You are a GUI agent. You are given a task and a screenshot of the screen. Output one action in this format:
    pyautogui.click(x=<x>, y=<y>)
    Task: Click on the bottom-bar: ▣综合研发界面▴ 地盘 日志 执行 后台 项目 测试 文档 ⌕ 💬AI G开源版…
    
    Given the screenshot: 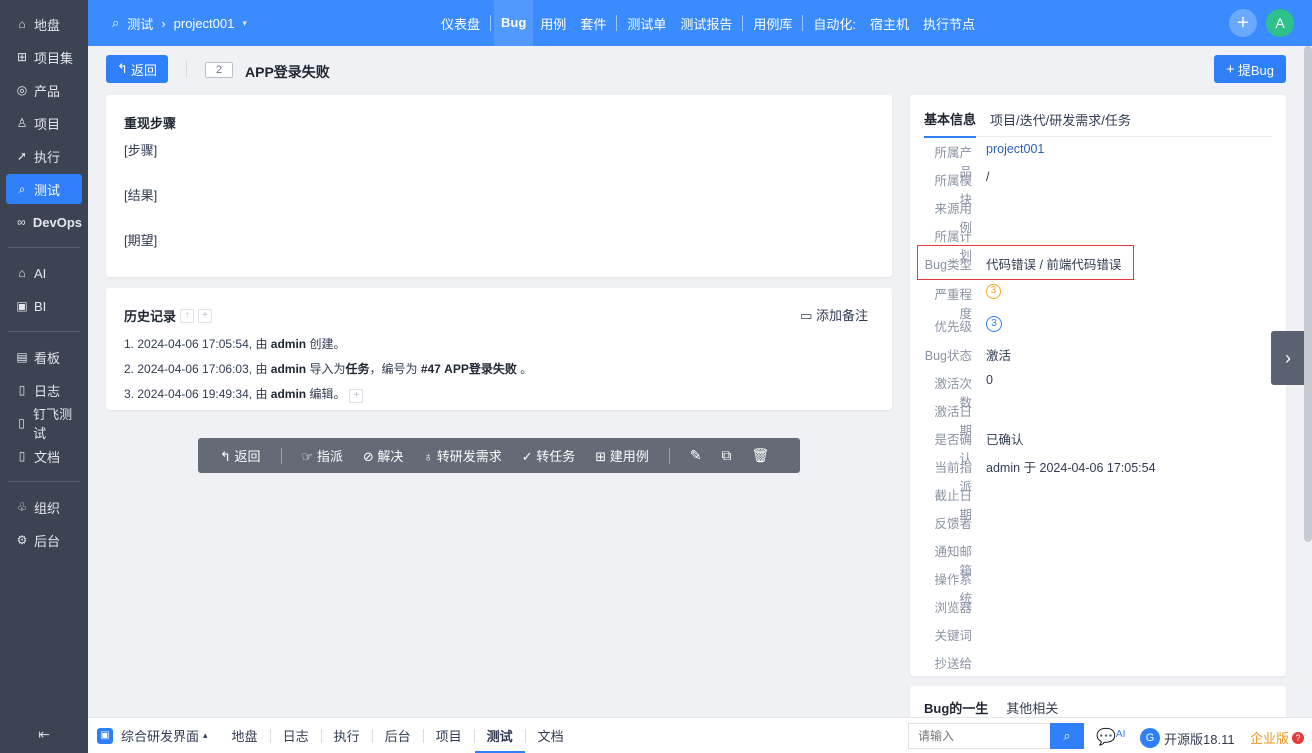 What is the action you would take?
    pyautogui.click(x=700, y=735)
    